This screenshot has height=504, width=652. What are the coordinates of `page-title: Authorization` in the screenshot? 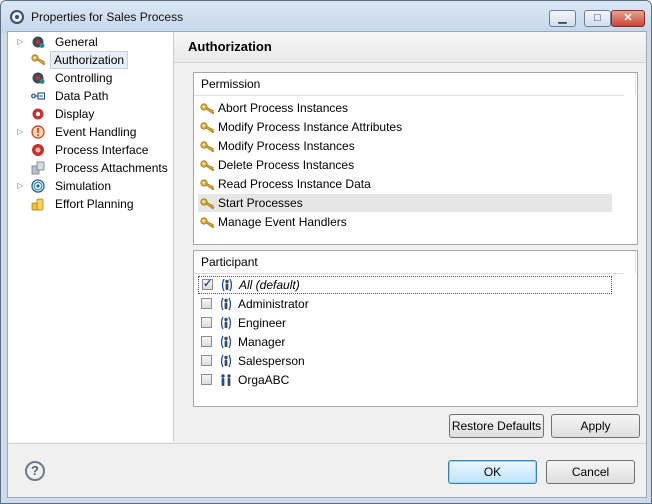 It's located at (230, 46).